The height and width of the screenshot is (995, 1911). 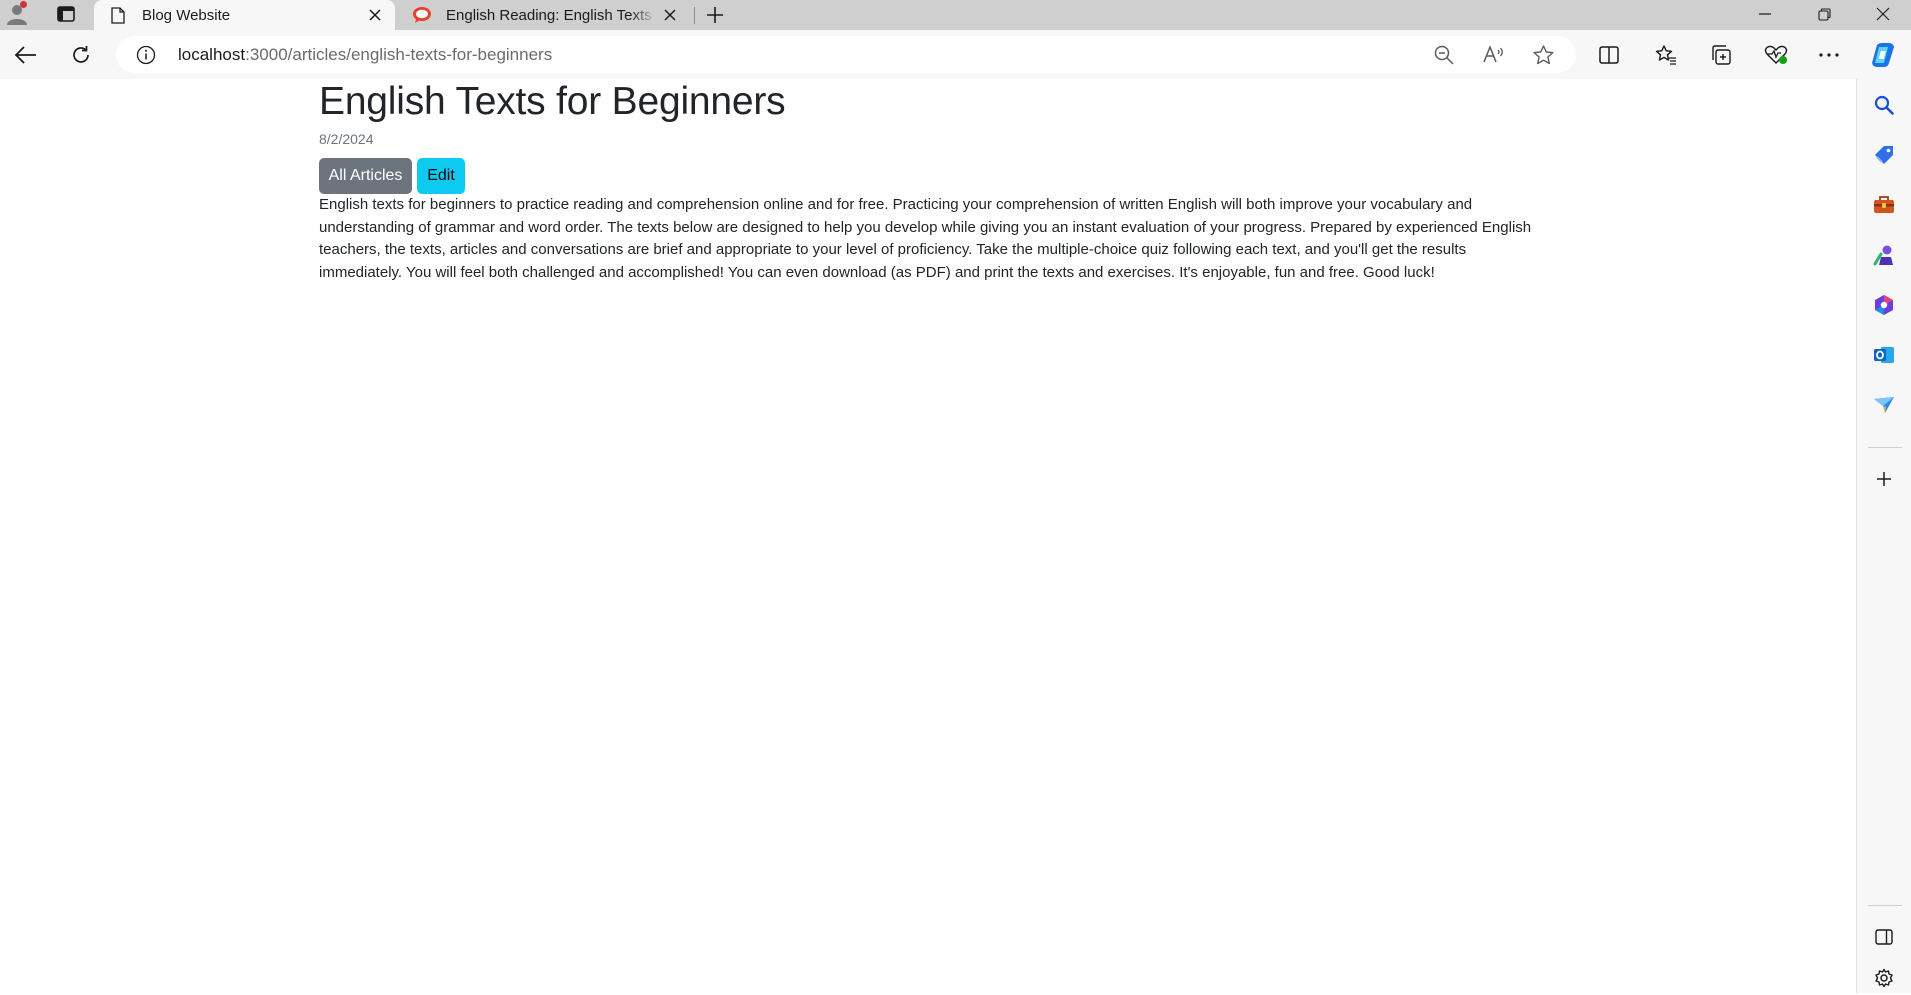 I want to click on zoom-out-icon, so click(x=1444, y=55).